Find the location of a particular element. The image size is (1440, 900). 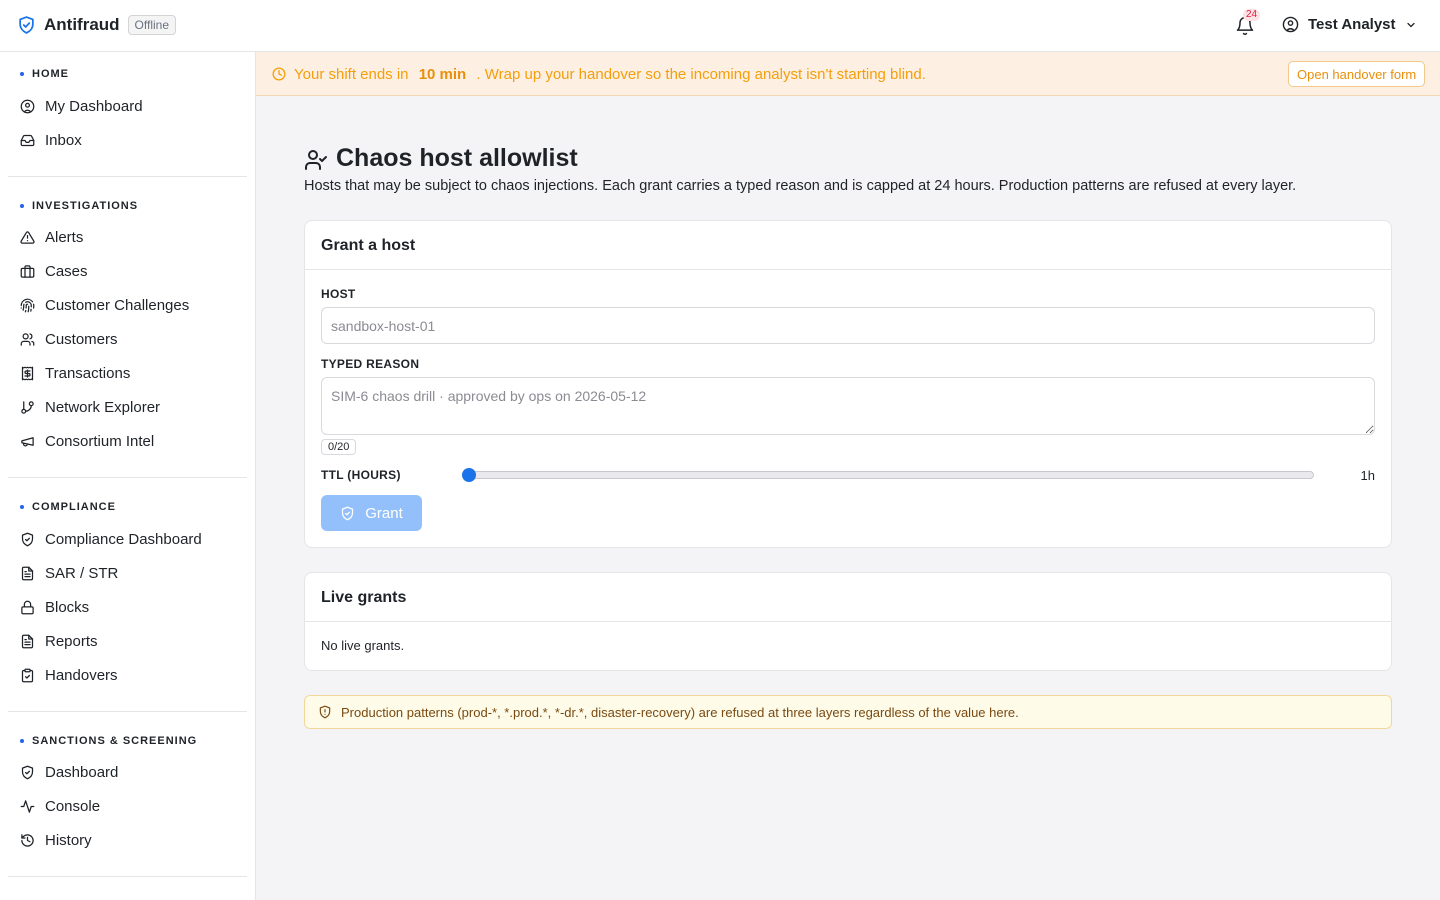

typed-reason-label: TYPED REASON is located at coordinates (370, 364).